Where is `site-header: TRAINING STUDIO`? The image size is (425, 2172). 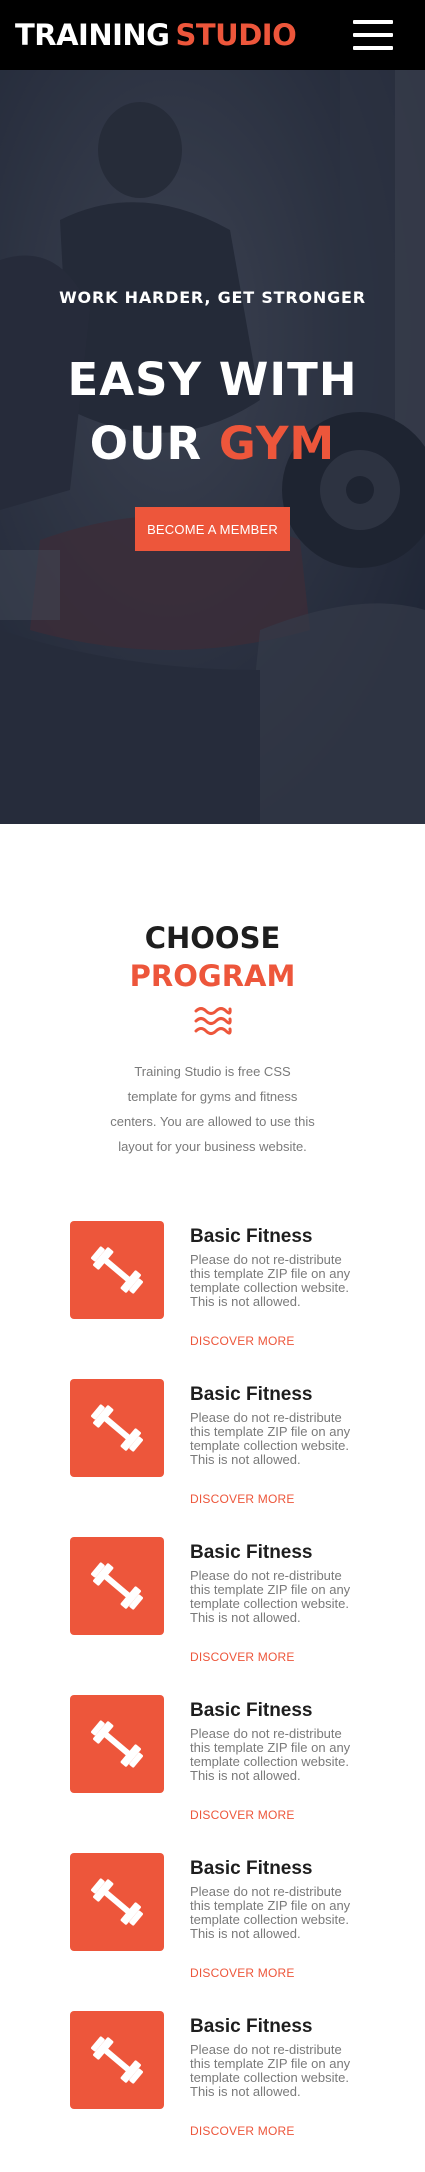
site-header: TRAINING STUDIO is located at coordinates (212, 35).